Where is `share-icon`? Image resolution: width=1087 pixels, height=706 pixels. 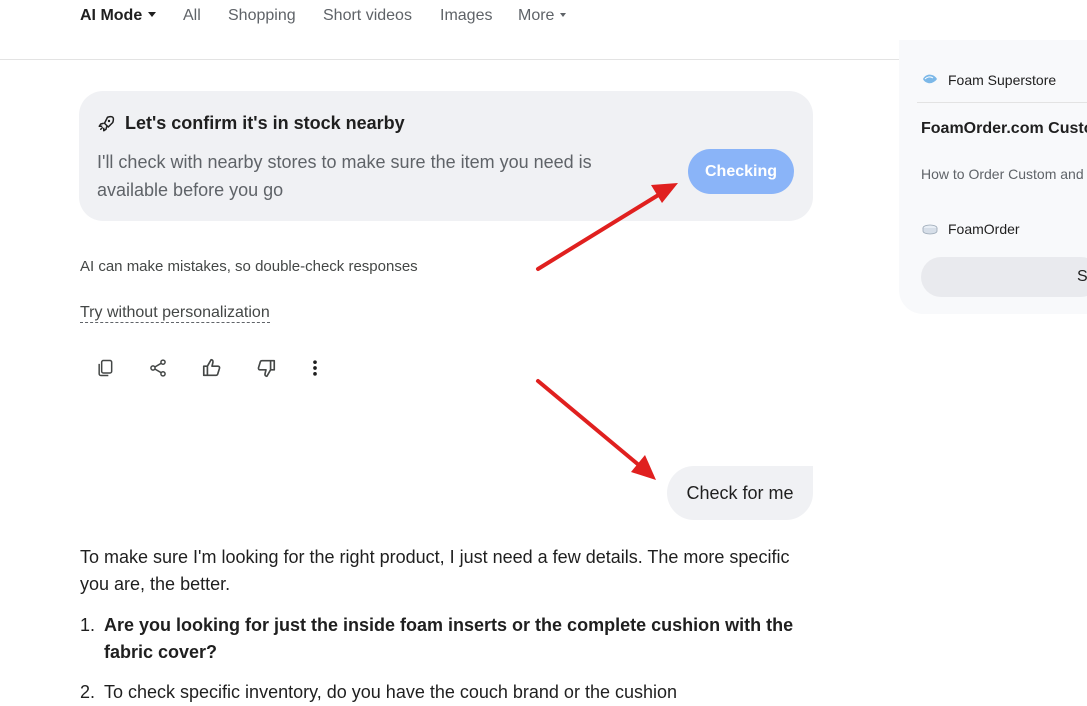 share-icon is located at coordinates (158, 368).